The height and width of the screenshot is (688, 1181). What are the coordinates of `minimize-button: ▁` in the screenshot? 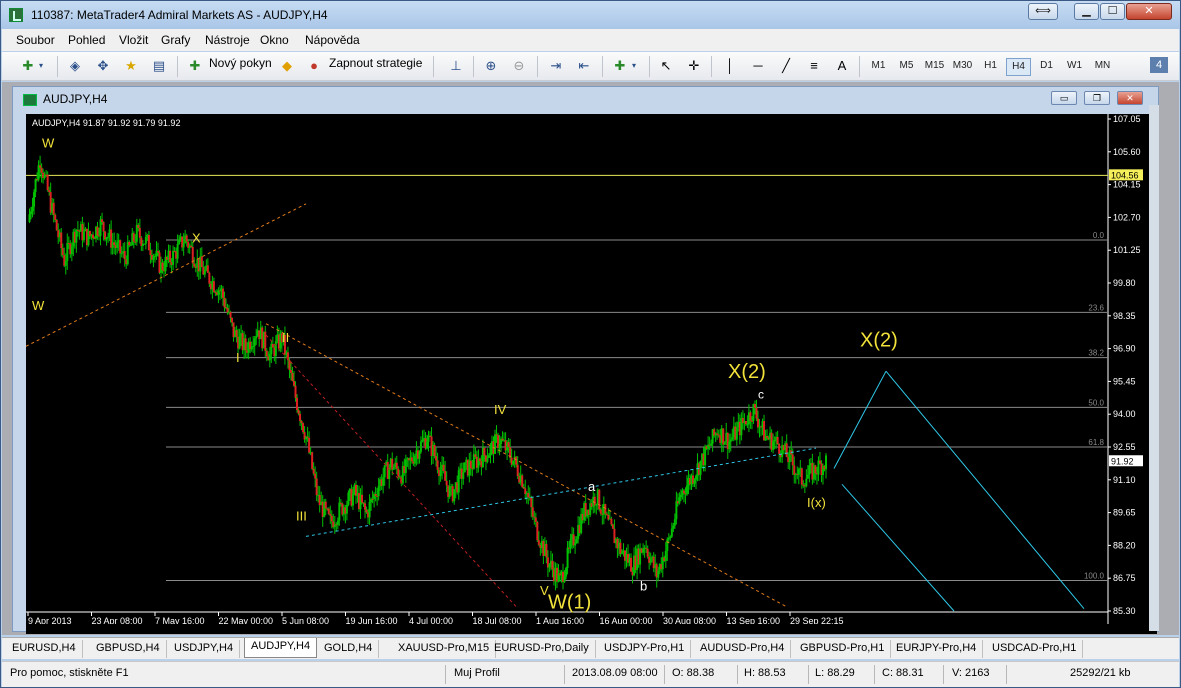 It's located at (1086, 11).